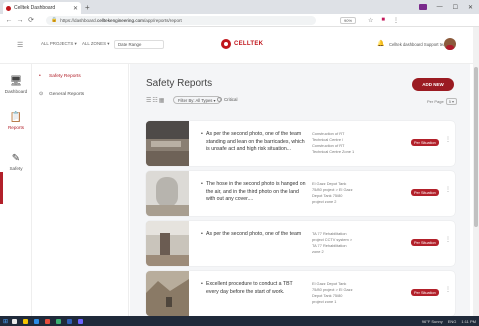  I want to click on weather-widget: 96°F Sunny, so click(432, 321).